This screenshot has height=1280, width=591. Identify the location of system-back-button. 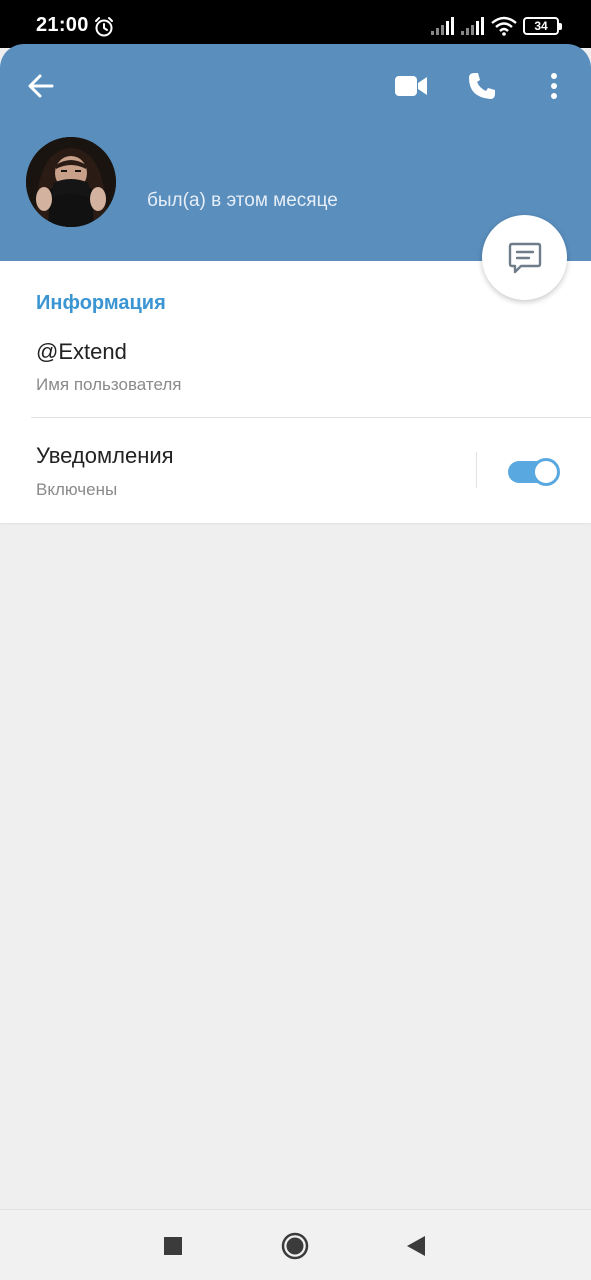
(416, 1245).